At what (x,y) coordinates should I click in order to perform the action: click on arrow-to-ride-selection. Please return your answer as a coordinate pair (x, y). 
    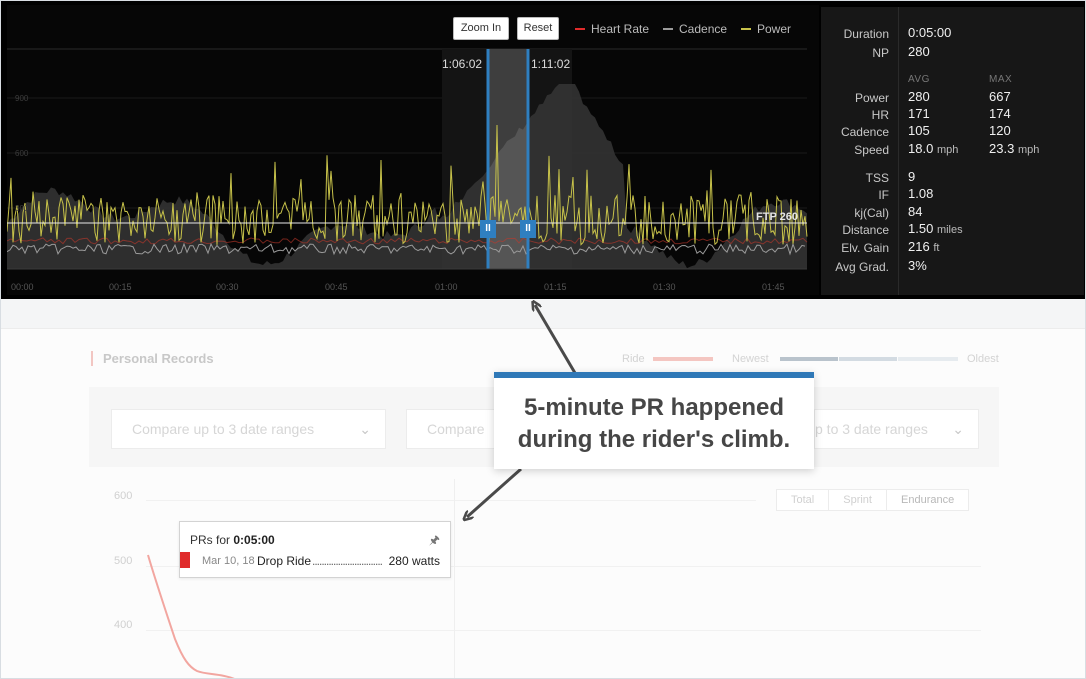
    Looking at the image, I should click on (556, 339).